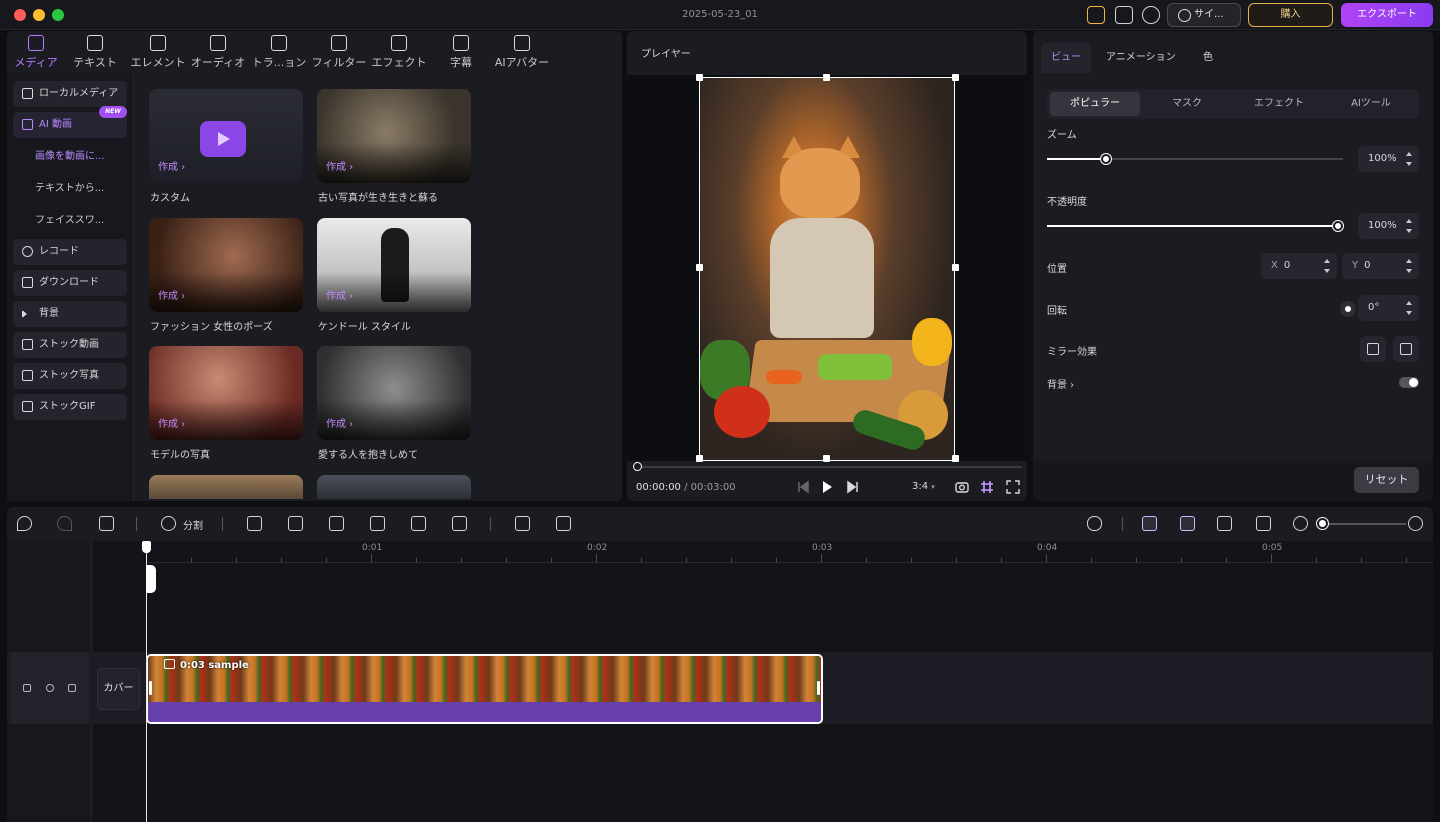  I want to click on redo-icon, so click(64, 523).